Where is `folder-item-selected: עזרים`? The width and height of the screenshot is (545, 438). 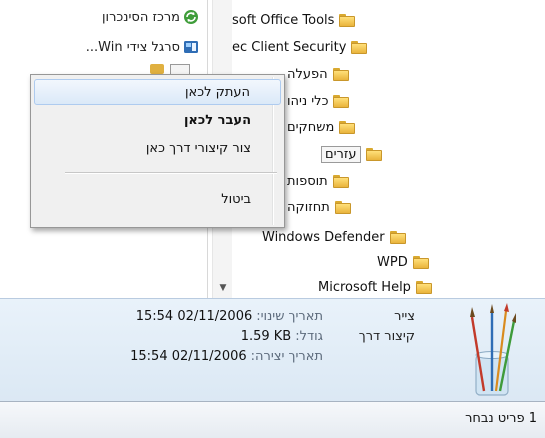 folder-item-selected: עזרים is located at coordinates (351, 154).